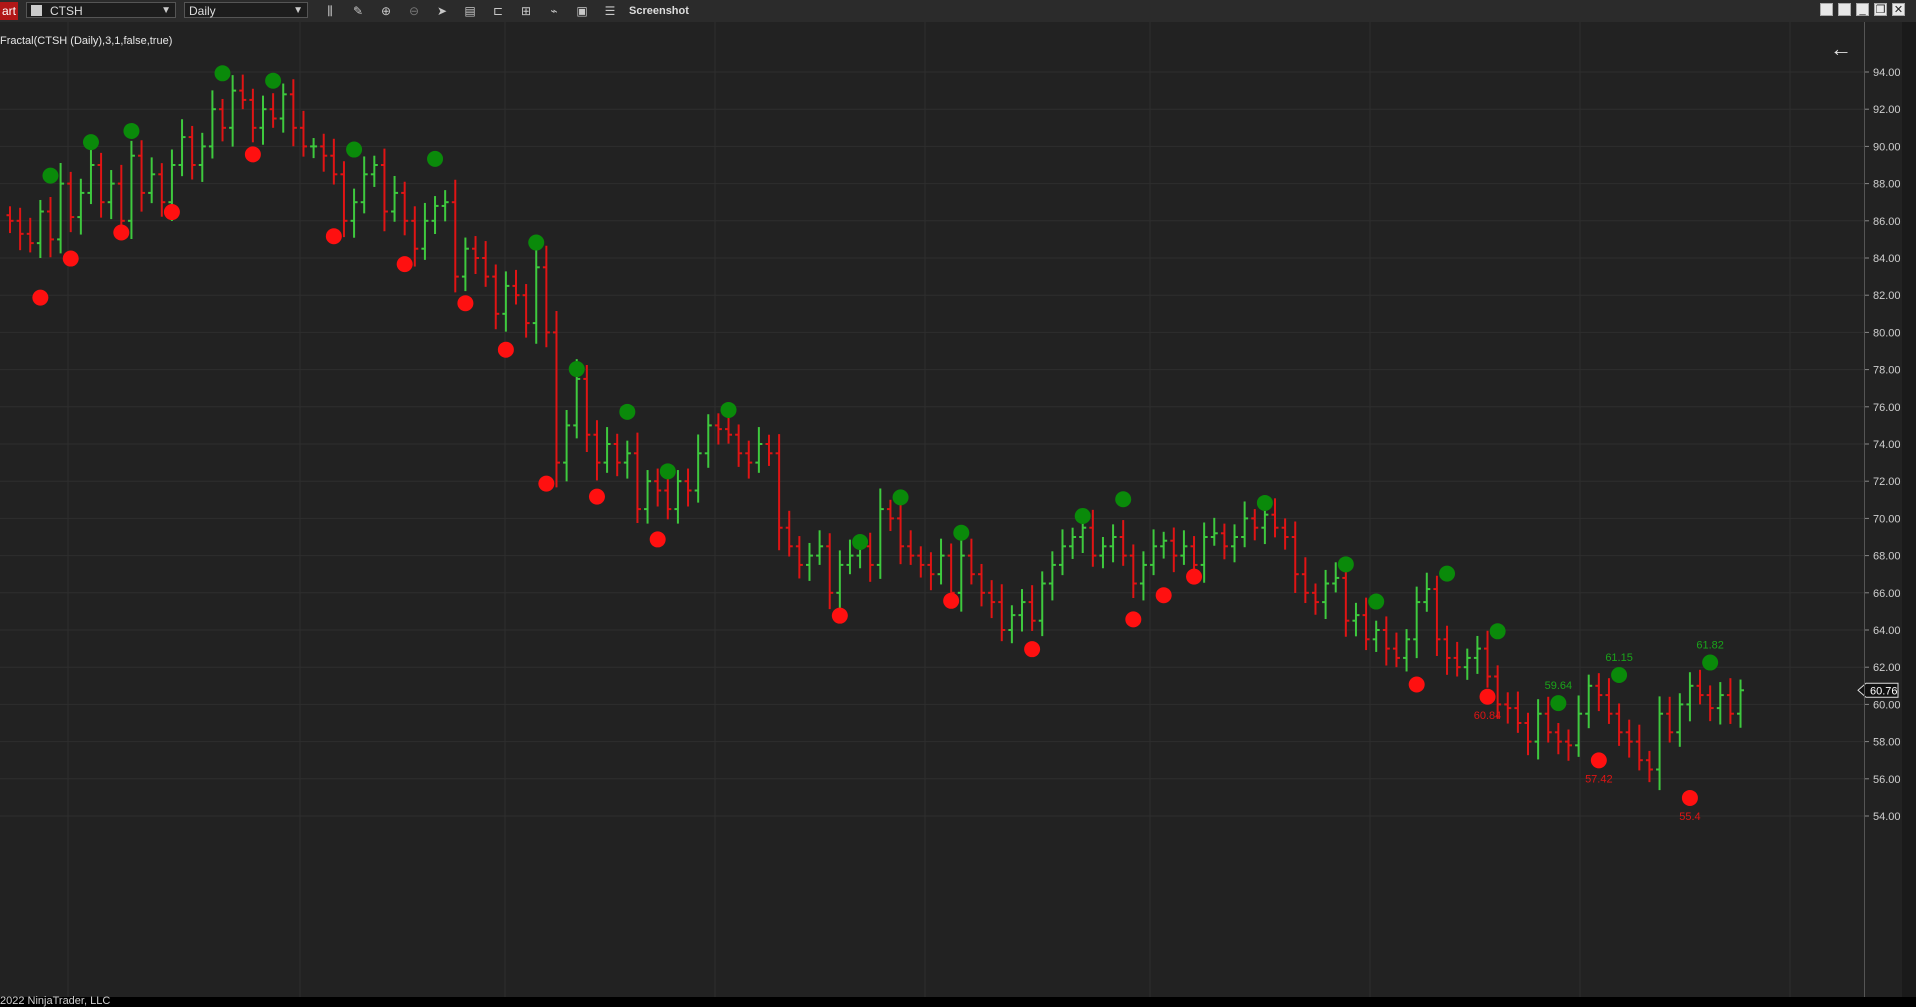 This screenshot has width=1916, height=1007. What do you see at coordinates (1887, 557) in the screenshot?
I see `y-tick-label: 68.00` at bounding box center [1887, 557].